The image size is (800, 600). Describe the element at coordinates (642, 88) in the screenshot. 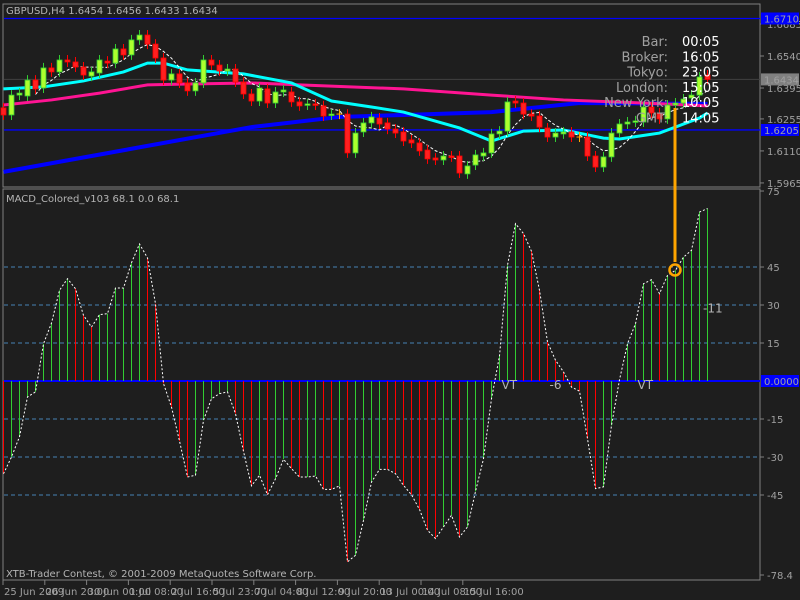

I see `clock-row-label: London:` at that location.